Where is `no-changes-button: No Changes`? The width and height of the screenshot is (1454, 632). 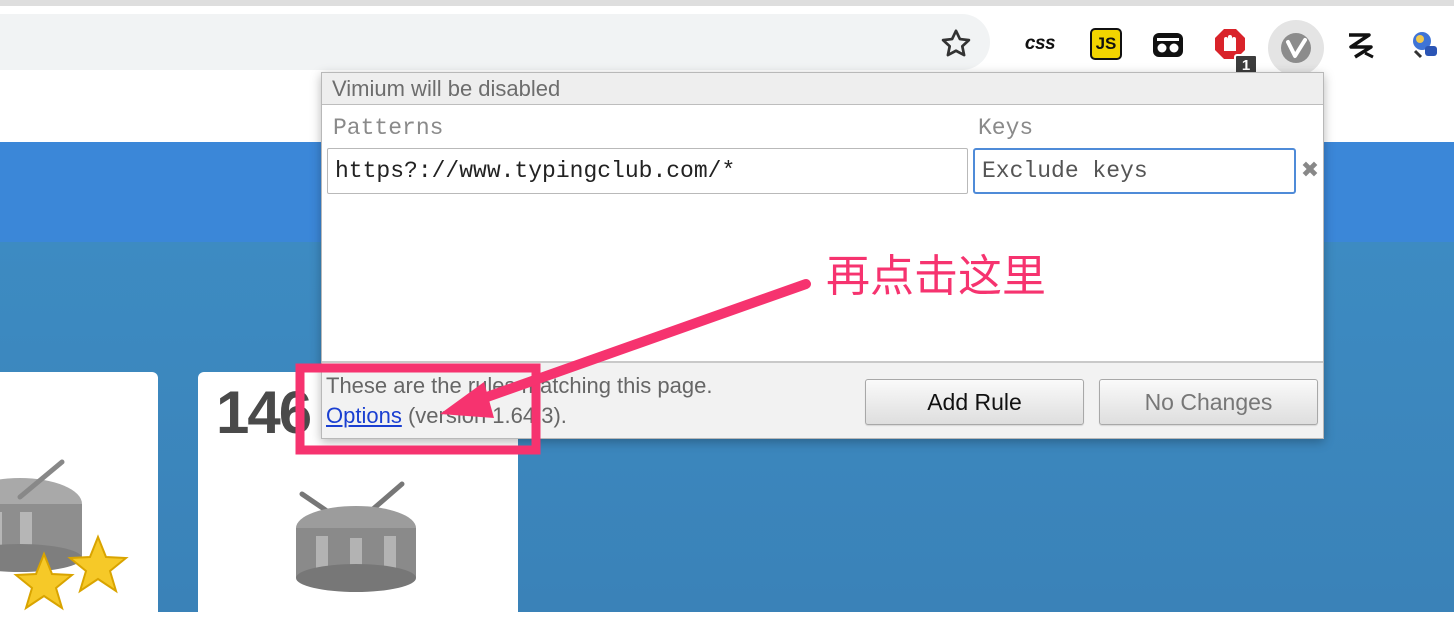 no-changes-button: No Changes is located at coordinates (1208, 402).